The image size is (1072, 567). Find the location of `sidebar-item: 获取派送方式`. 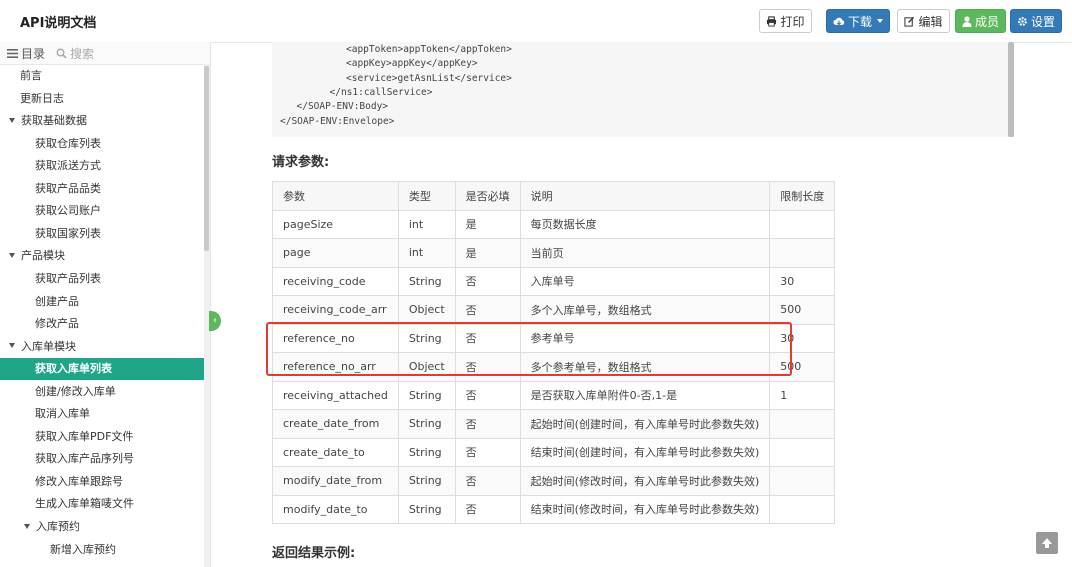

sidebar-item: 获取派送方式 is located at coordinates (105, 166).